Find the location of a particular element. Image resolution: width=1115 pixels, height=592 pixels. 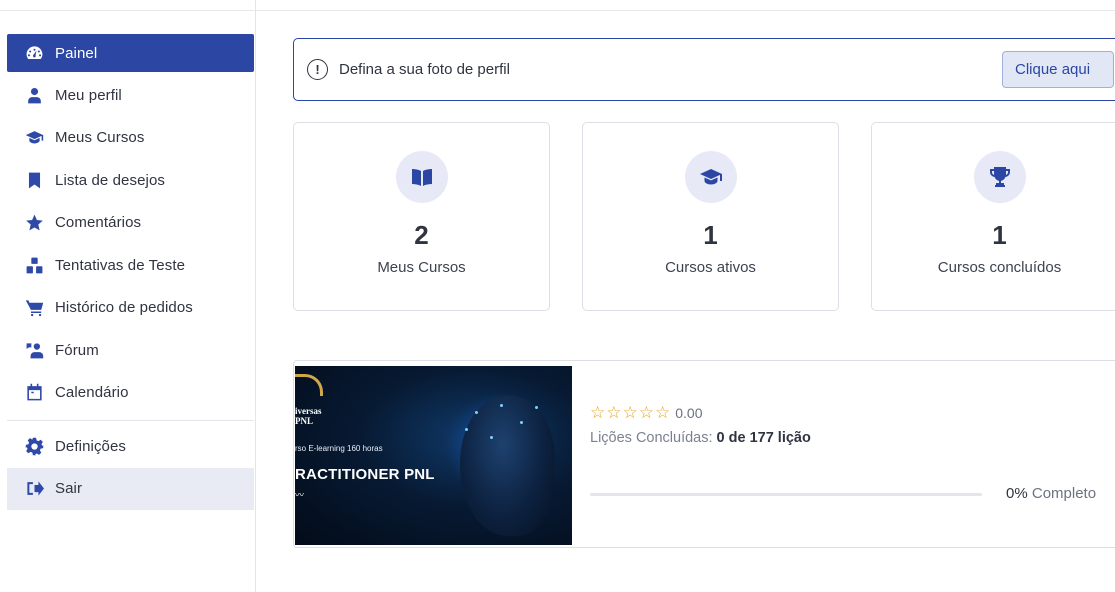

notice-text: Defina a sua foto de perfil is located at coordinates (424, 69).